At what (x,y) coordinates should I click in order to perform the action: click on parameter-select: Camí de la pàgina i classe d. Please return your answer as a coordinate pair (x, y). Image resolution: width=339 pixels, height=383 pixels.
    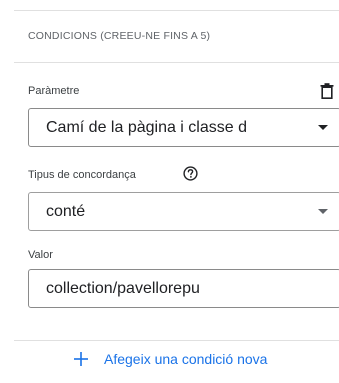
    Looking at the image, I should click on (183, 127).